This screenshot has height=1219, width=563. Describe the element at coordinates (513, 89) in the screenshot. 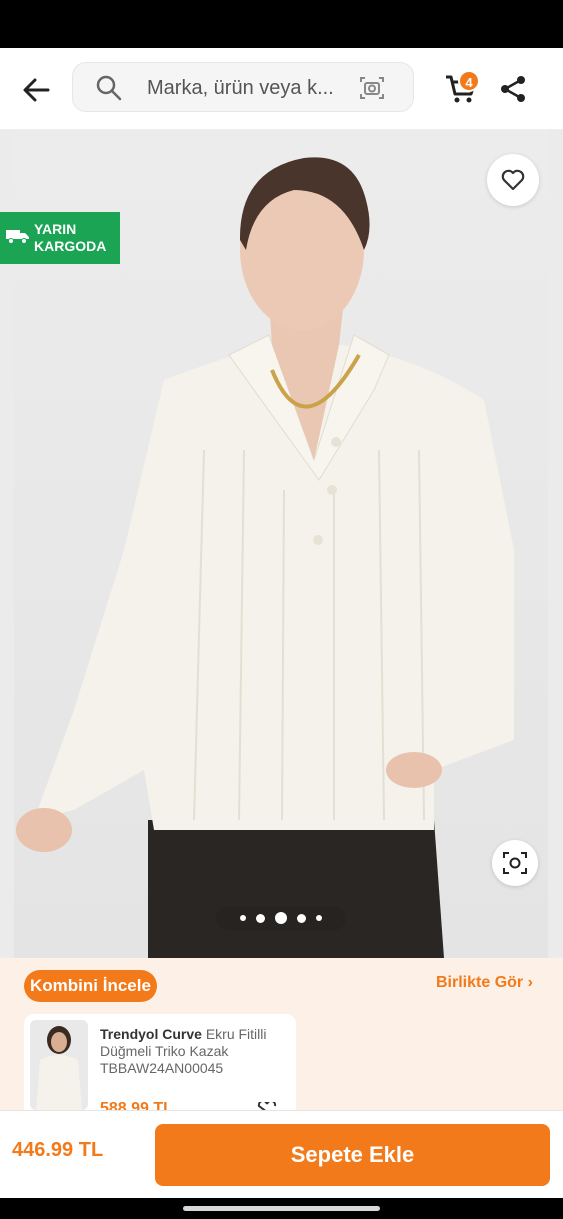

I see `share-icon` at that location.